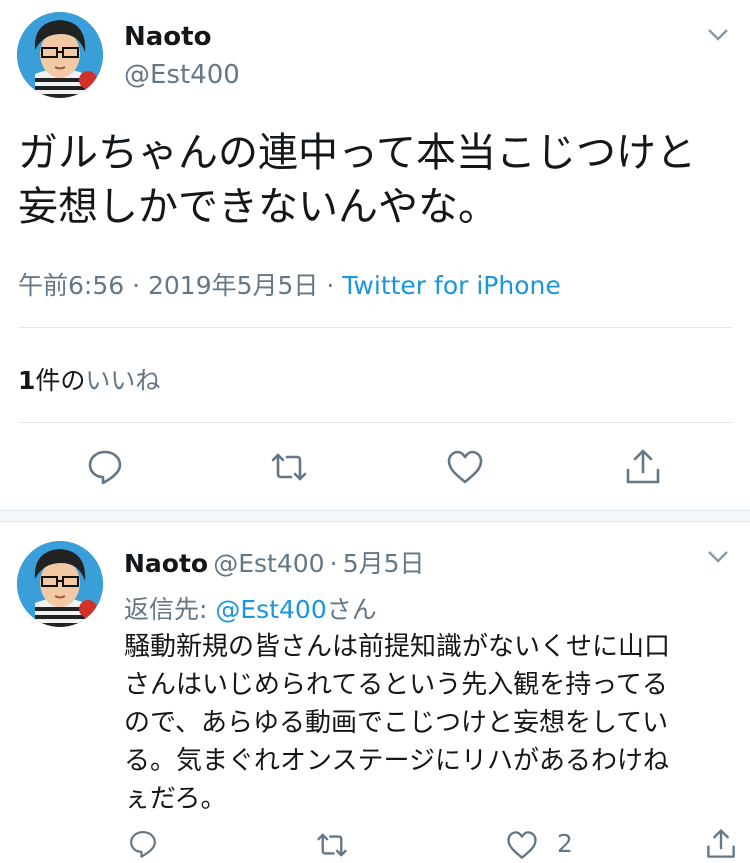 The height and width of the screenshot is (863, 750). I want to click on author-handle: @Est400, so click(182, 75).